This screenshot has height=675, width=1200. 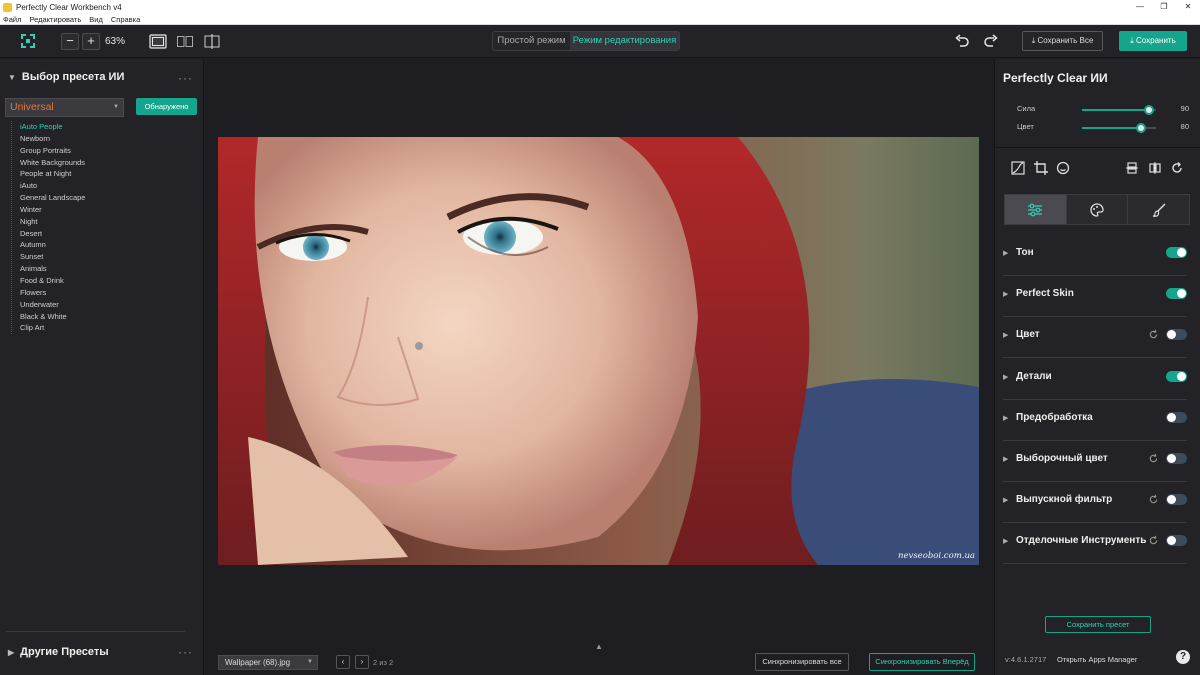 I want to click on expand-filmstrip-icon: ▲, so click(x=599, y=646).